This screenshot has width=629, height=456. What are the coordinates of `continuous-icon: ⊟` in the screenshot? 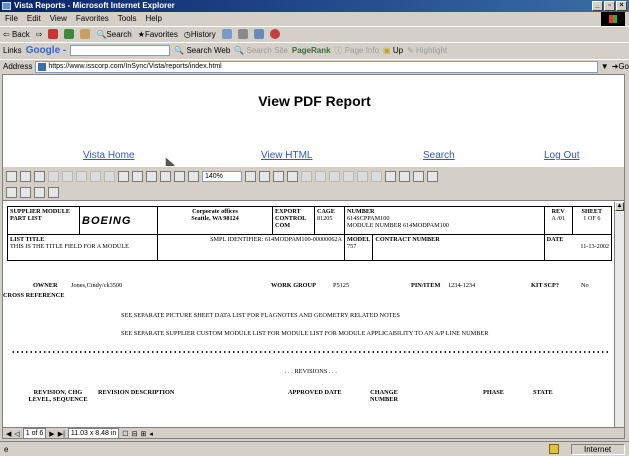 It's located at (135, 434).